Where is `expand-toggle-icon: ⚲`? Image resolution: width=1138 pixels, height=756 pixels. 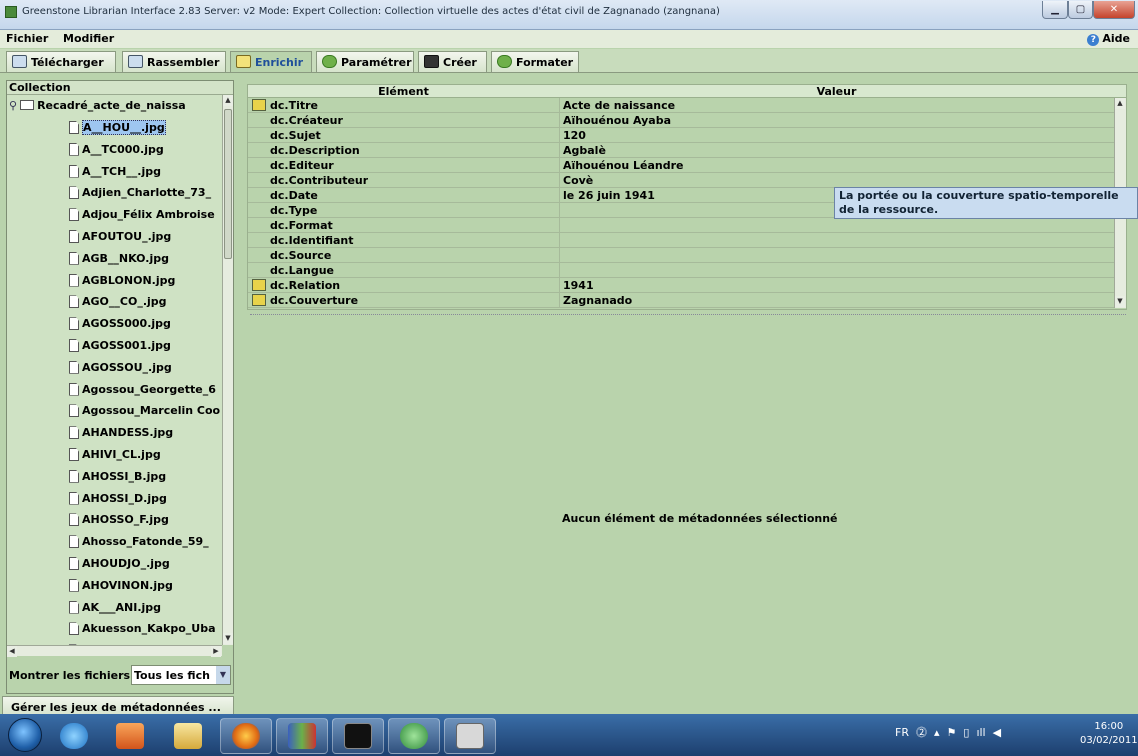 expand-toggle-icon: ⚲ is located at coordinates (13, 105).